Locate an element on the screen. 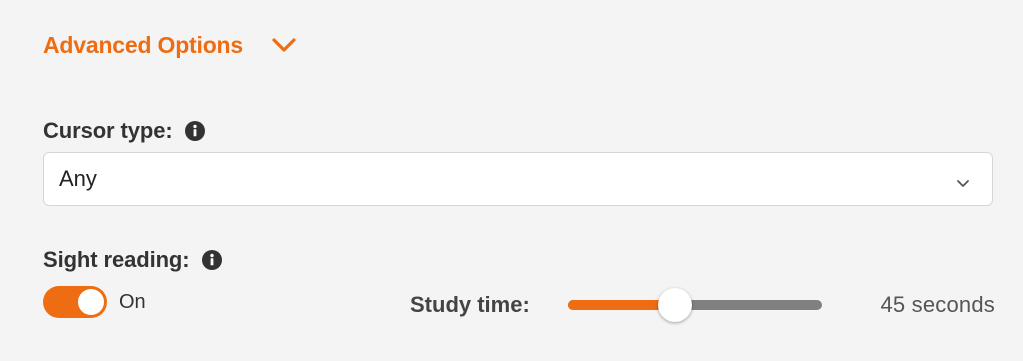  sight-reading-label: Sight reading: is located at coordinates (116, 259).